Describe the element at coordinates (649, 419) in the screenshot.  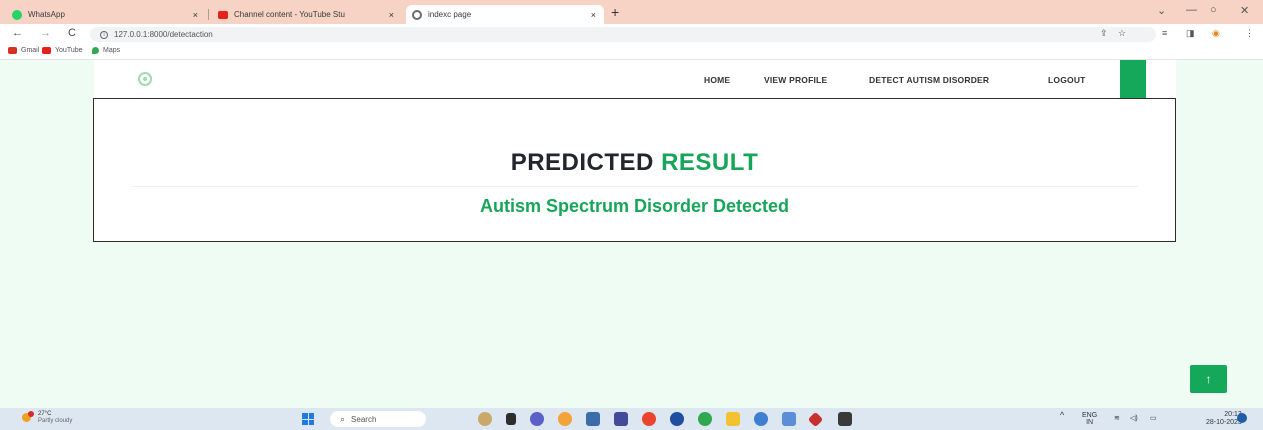
I see `chrome-icon` at that location.